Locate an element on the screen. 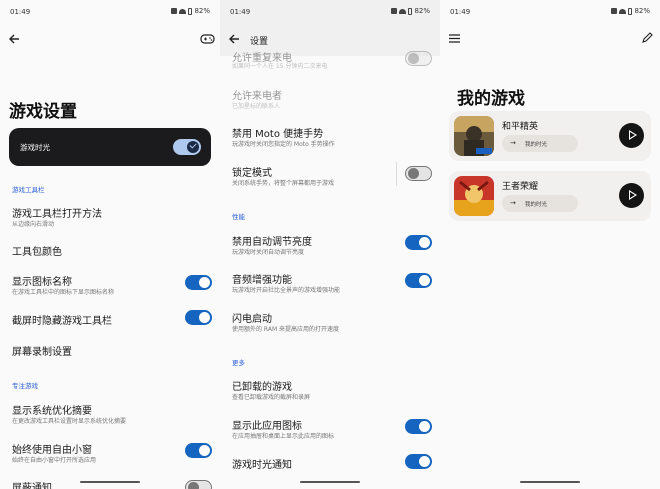 This screenshot has width=660, height=489. toolbar-open-method-title: 游戏工具栏打开方法 is located at coordinates (57, 212).